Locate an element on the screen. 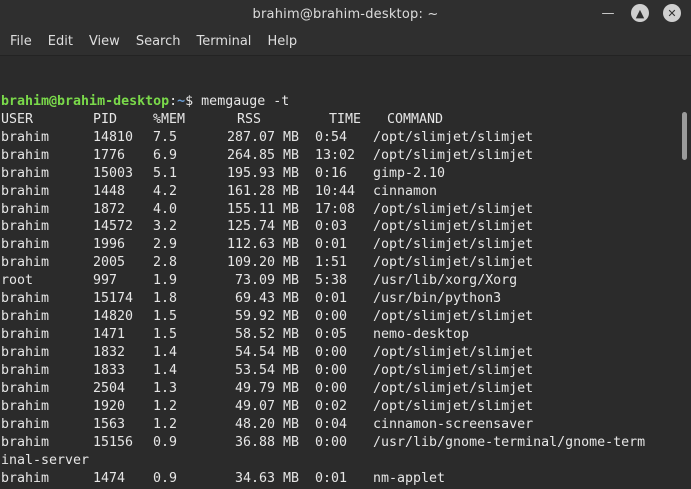  cell-rss: 36.88 MB is located at coordinates (266, 442).